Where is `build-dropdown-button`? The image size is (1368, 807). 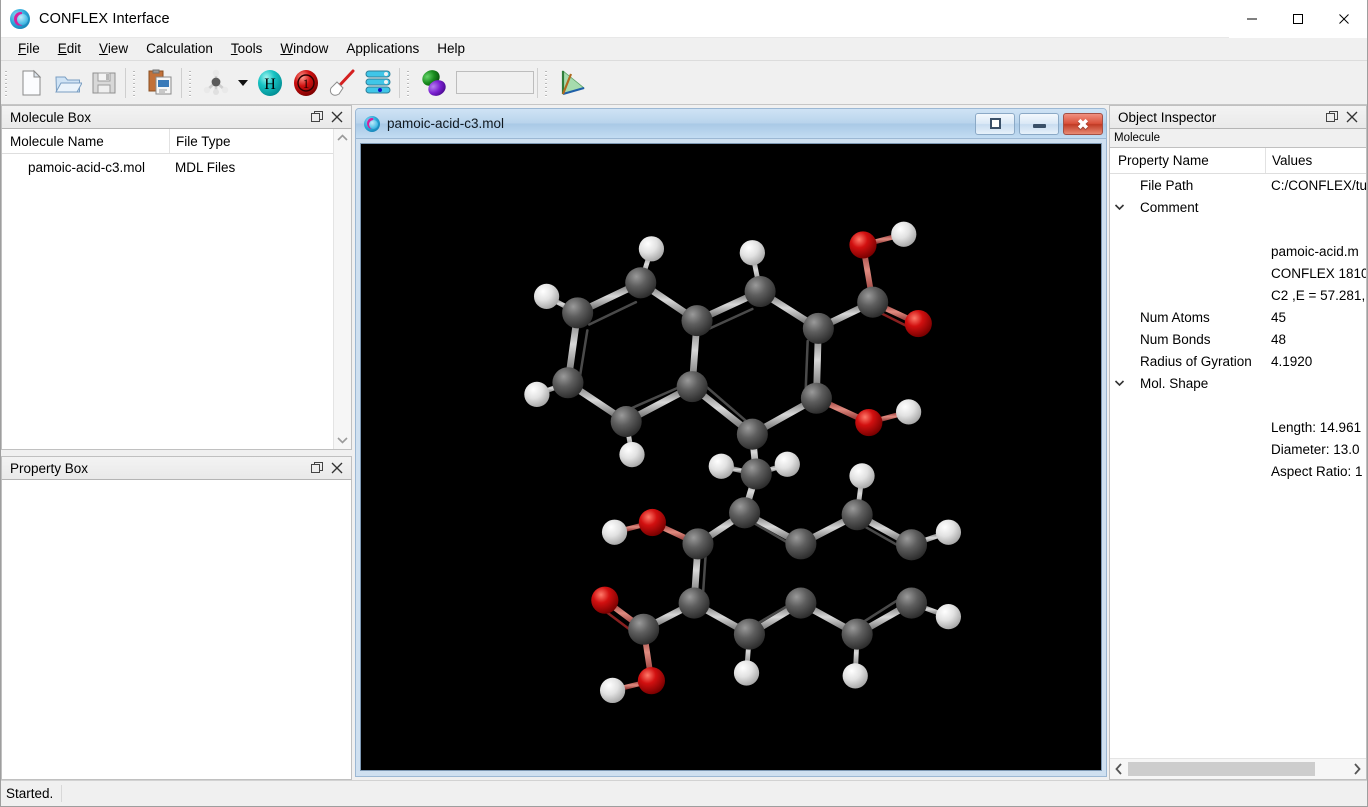
build-dropdown-button is located at coordinates (243, 83).